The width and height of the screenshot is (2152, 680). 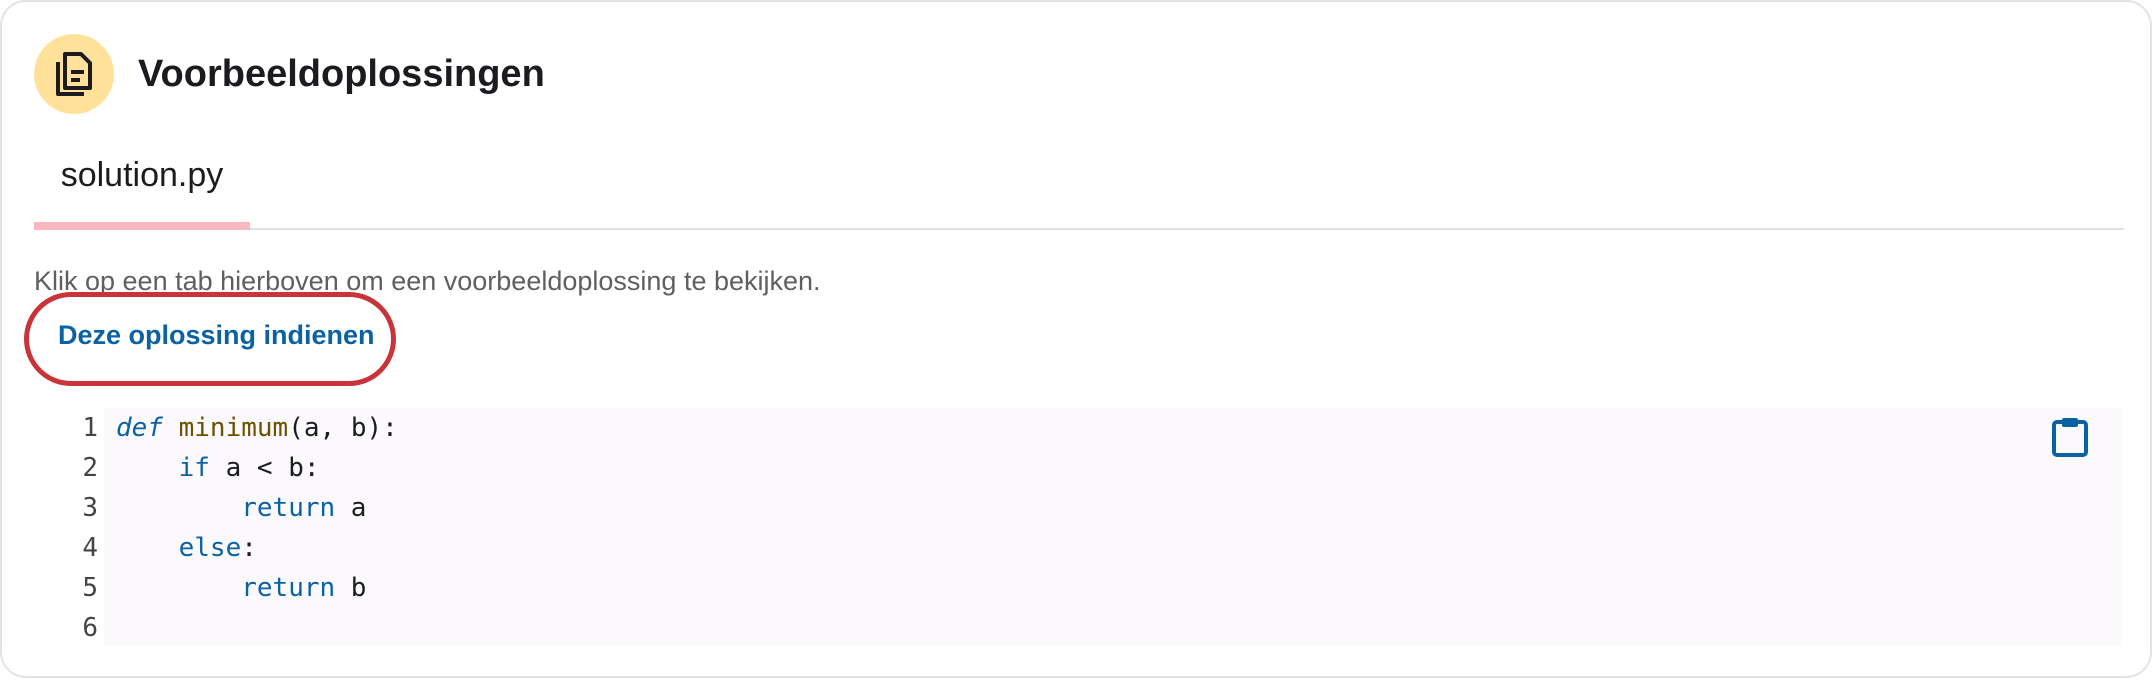 I want to click on code-line: def minimum(a, b):, so click(x=257, y=428).